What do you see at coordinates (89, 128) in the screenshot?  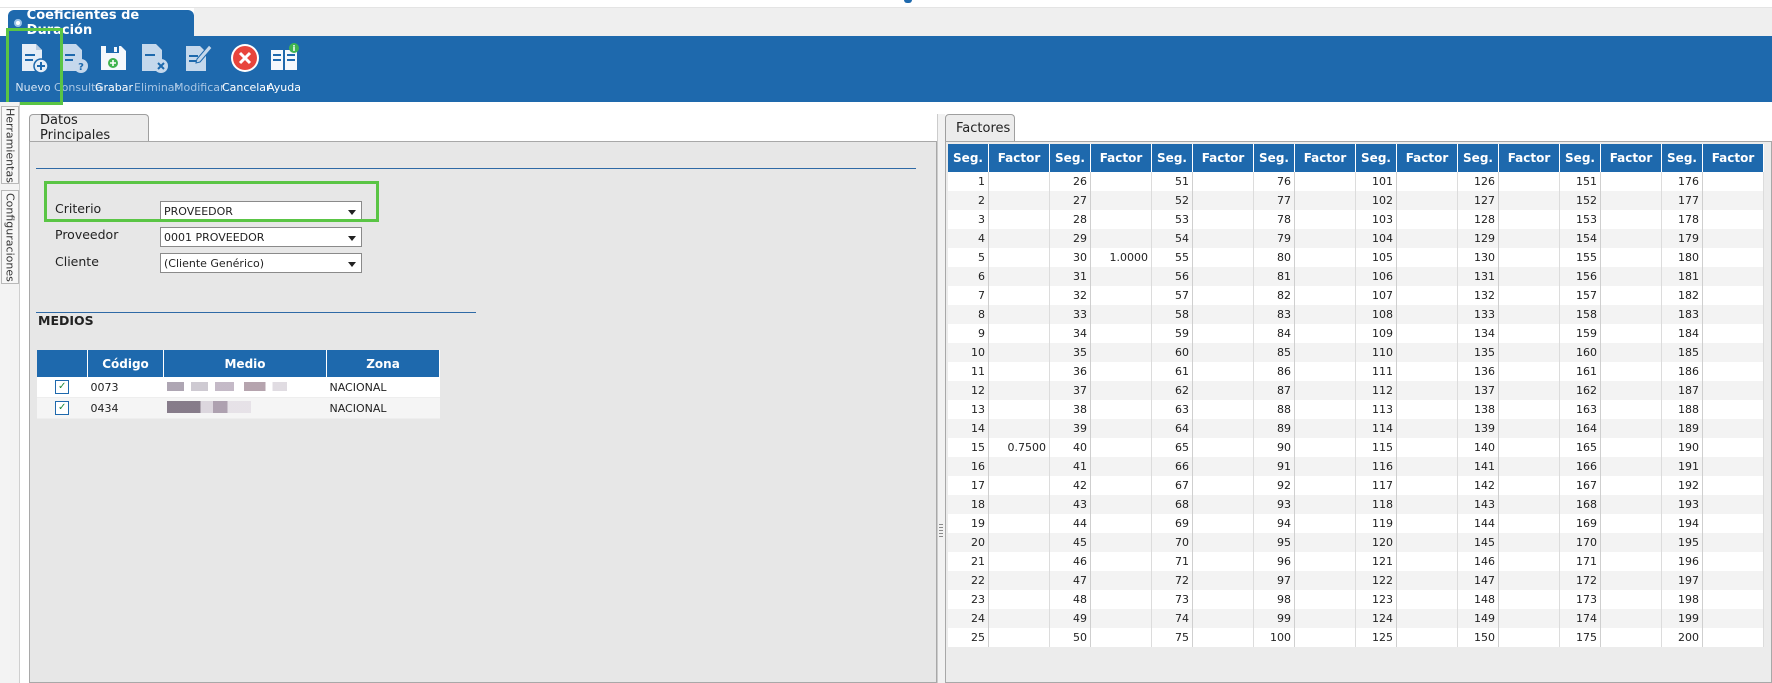 I see `tab-datos-principales: Datos Principales` at bounding box center [89, 128].